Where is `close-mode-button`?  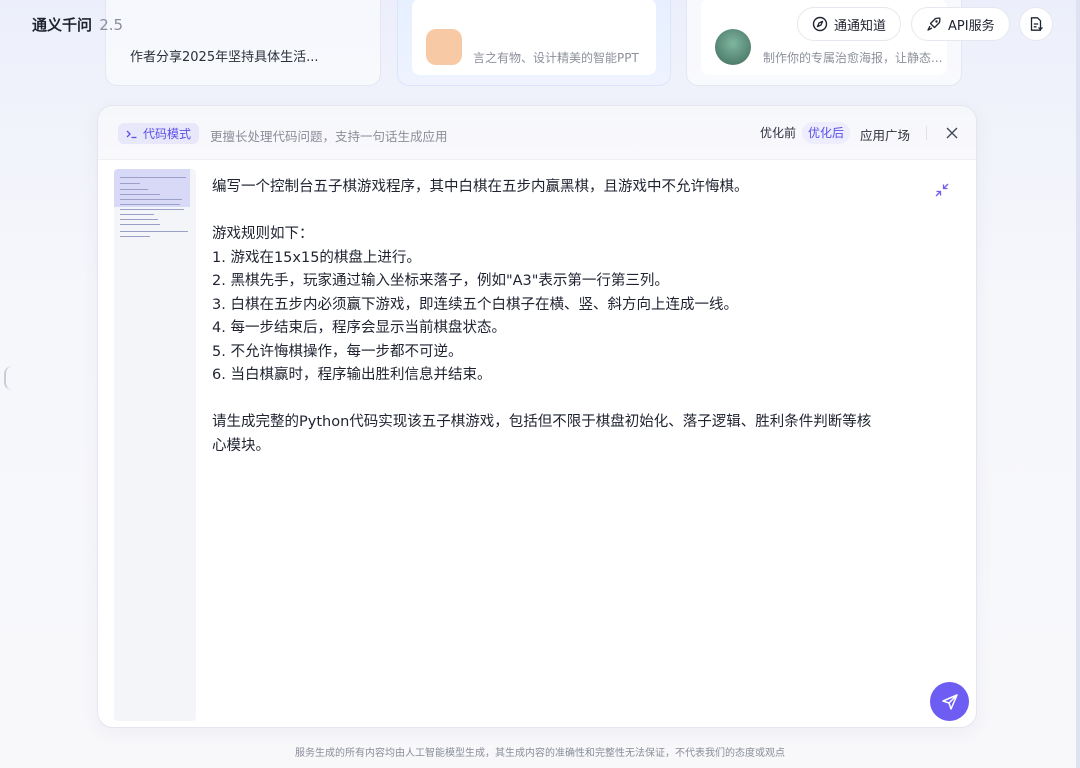
close-mode-button is located at coordinates (952, 133).